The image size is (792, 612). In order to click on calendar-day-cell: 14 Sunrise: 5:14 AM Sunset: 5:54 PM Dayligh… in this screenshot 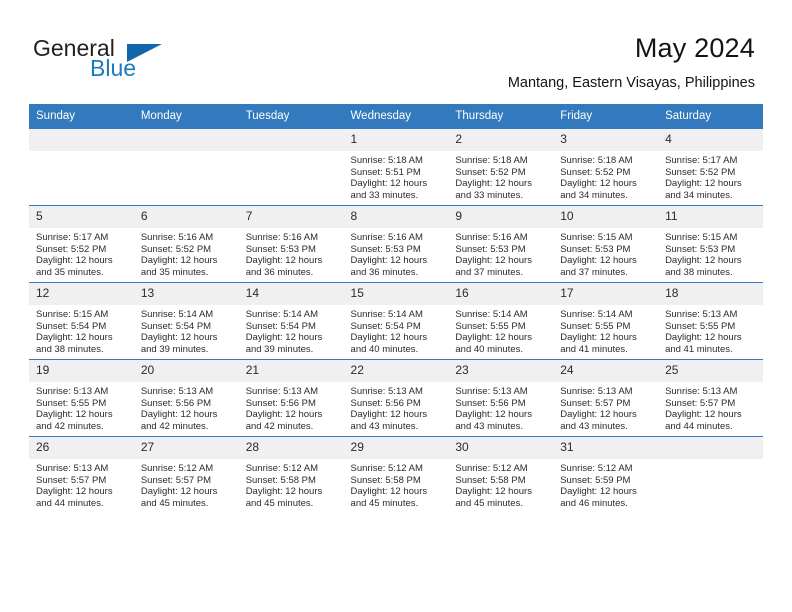, I will do `click(291, 321)`.